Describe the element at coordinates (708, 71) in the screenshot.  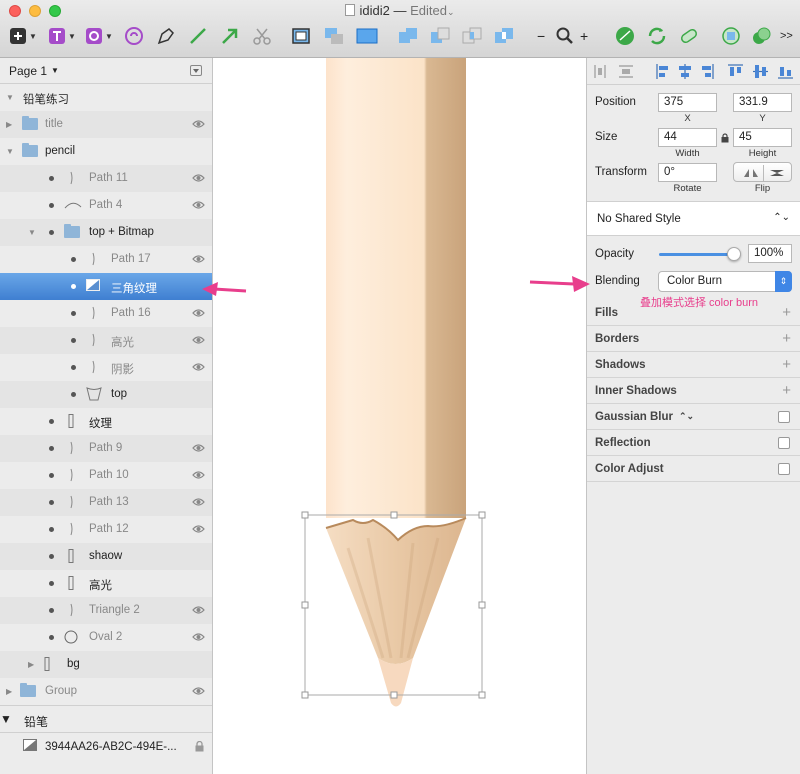
I see `align-right-icon` at that location.